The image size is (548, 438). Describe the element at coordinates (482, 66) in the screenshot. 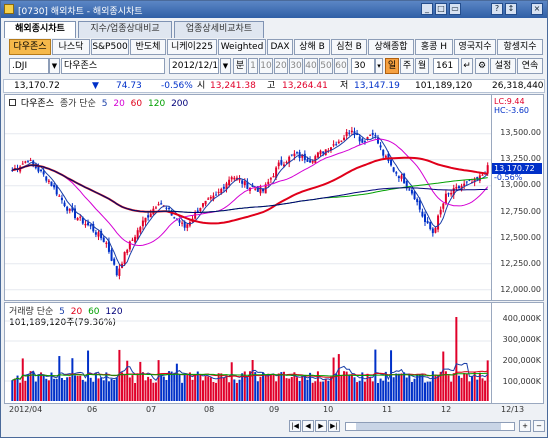

I see `gear-icon: ⚙` at that location.